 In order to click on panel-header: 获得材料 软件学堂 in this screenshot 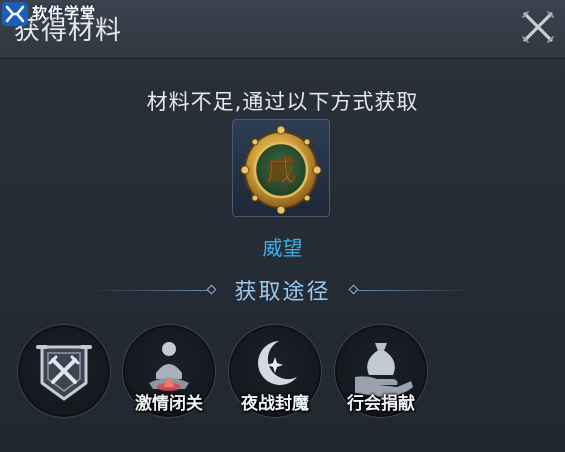, I will do `click(282, 29)`.